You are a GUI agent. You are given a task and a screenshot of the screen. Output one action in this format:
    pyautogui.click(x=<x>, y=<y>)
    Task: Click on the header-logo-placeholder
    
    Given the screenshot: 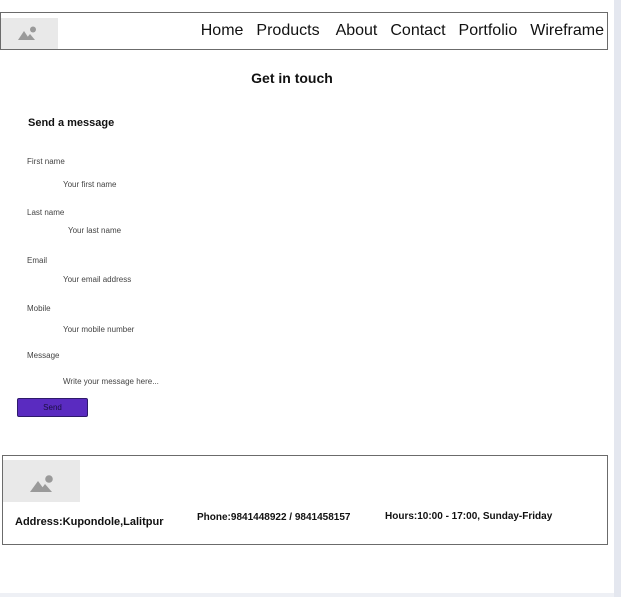 What is the action you would take?
    pyautogui.click(x=29, y=33)
    